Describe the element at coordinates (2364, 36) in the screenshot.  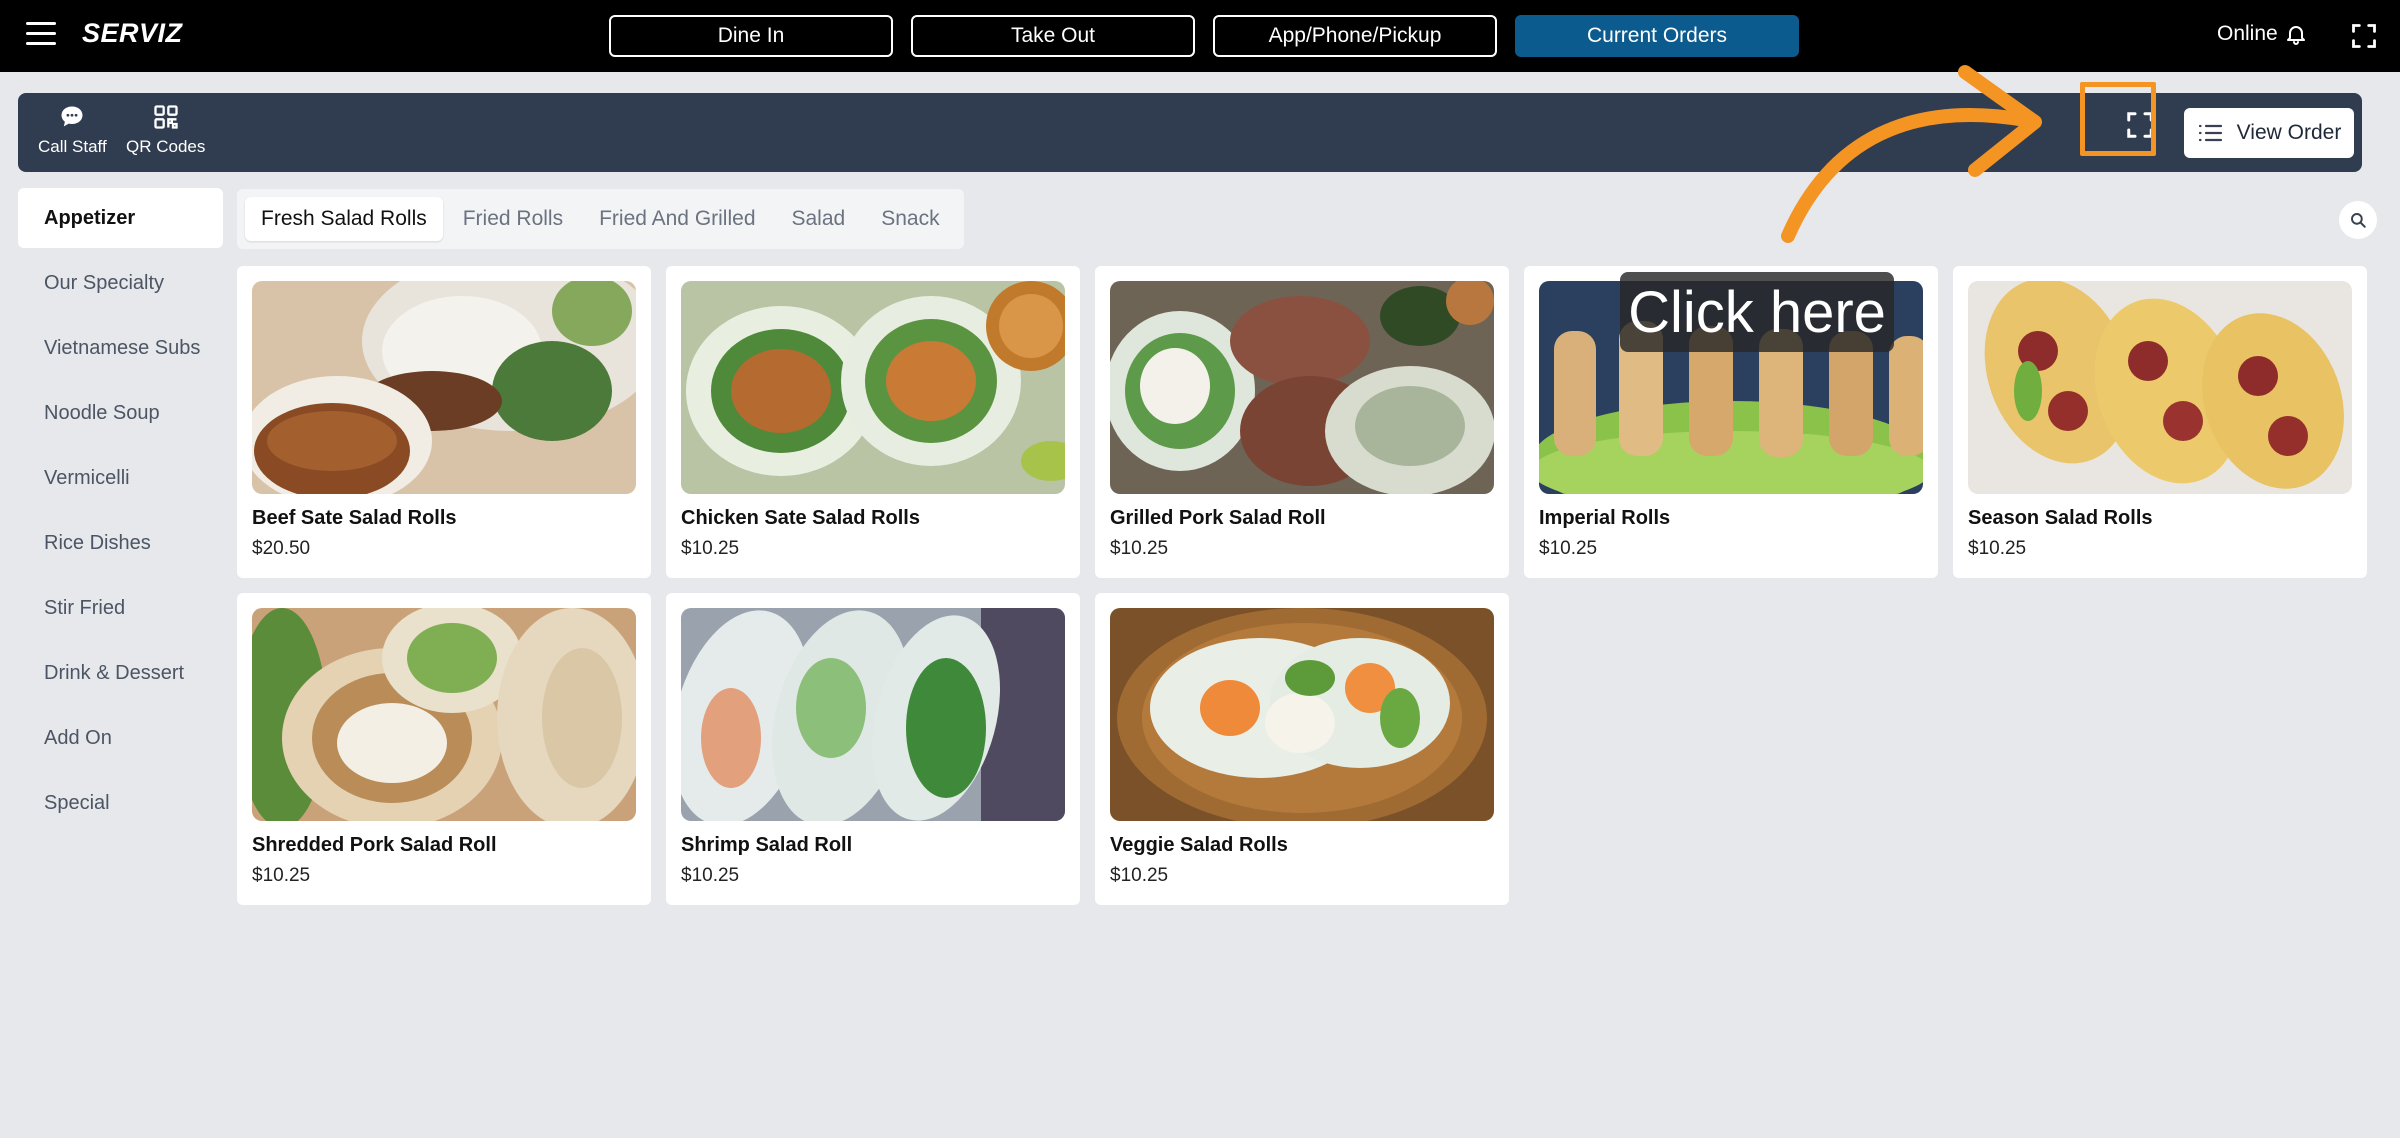
I see `fullscreen-icon` at that location.